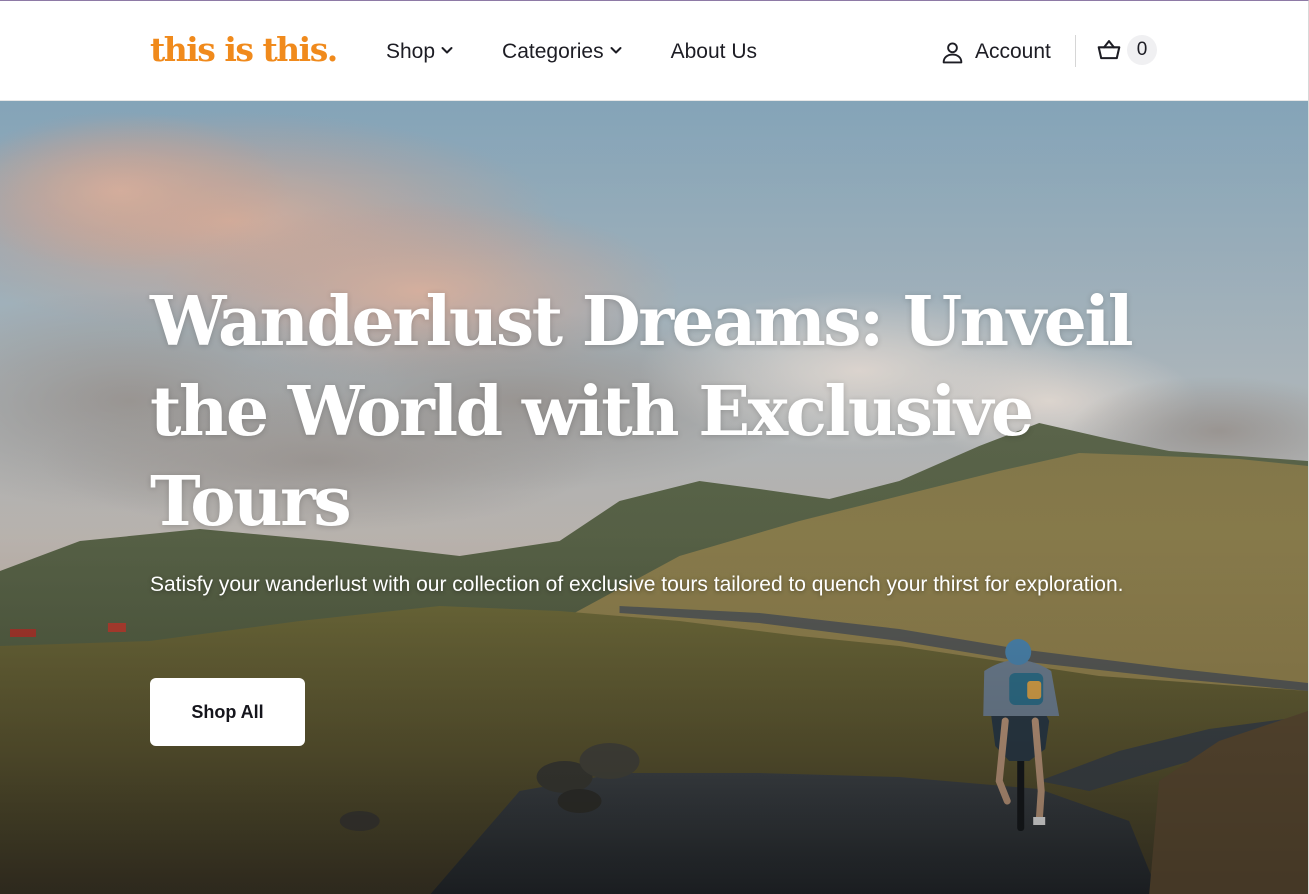 Image resolution: width=1309 pixels, height=894 pixels. Describe the element at coordinates (244, 50) in the screenshot. I see `site-logo: this is this.` at that location.